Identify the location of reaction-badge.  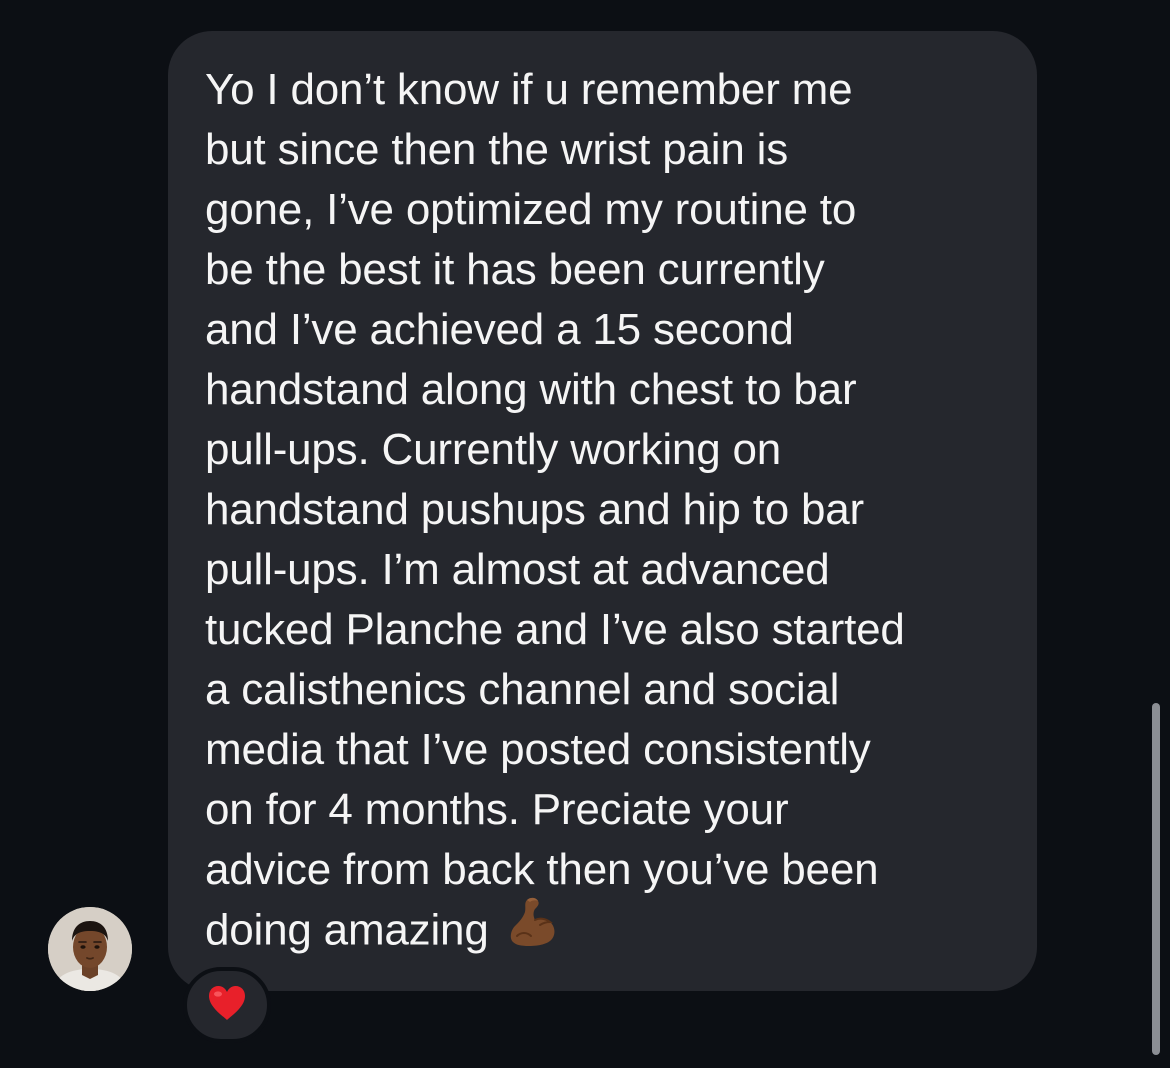
(227, 1005).